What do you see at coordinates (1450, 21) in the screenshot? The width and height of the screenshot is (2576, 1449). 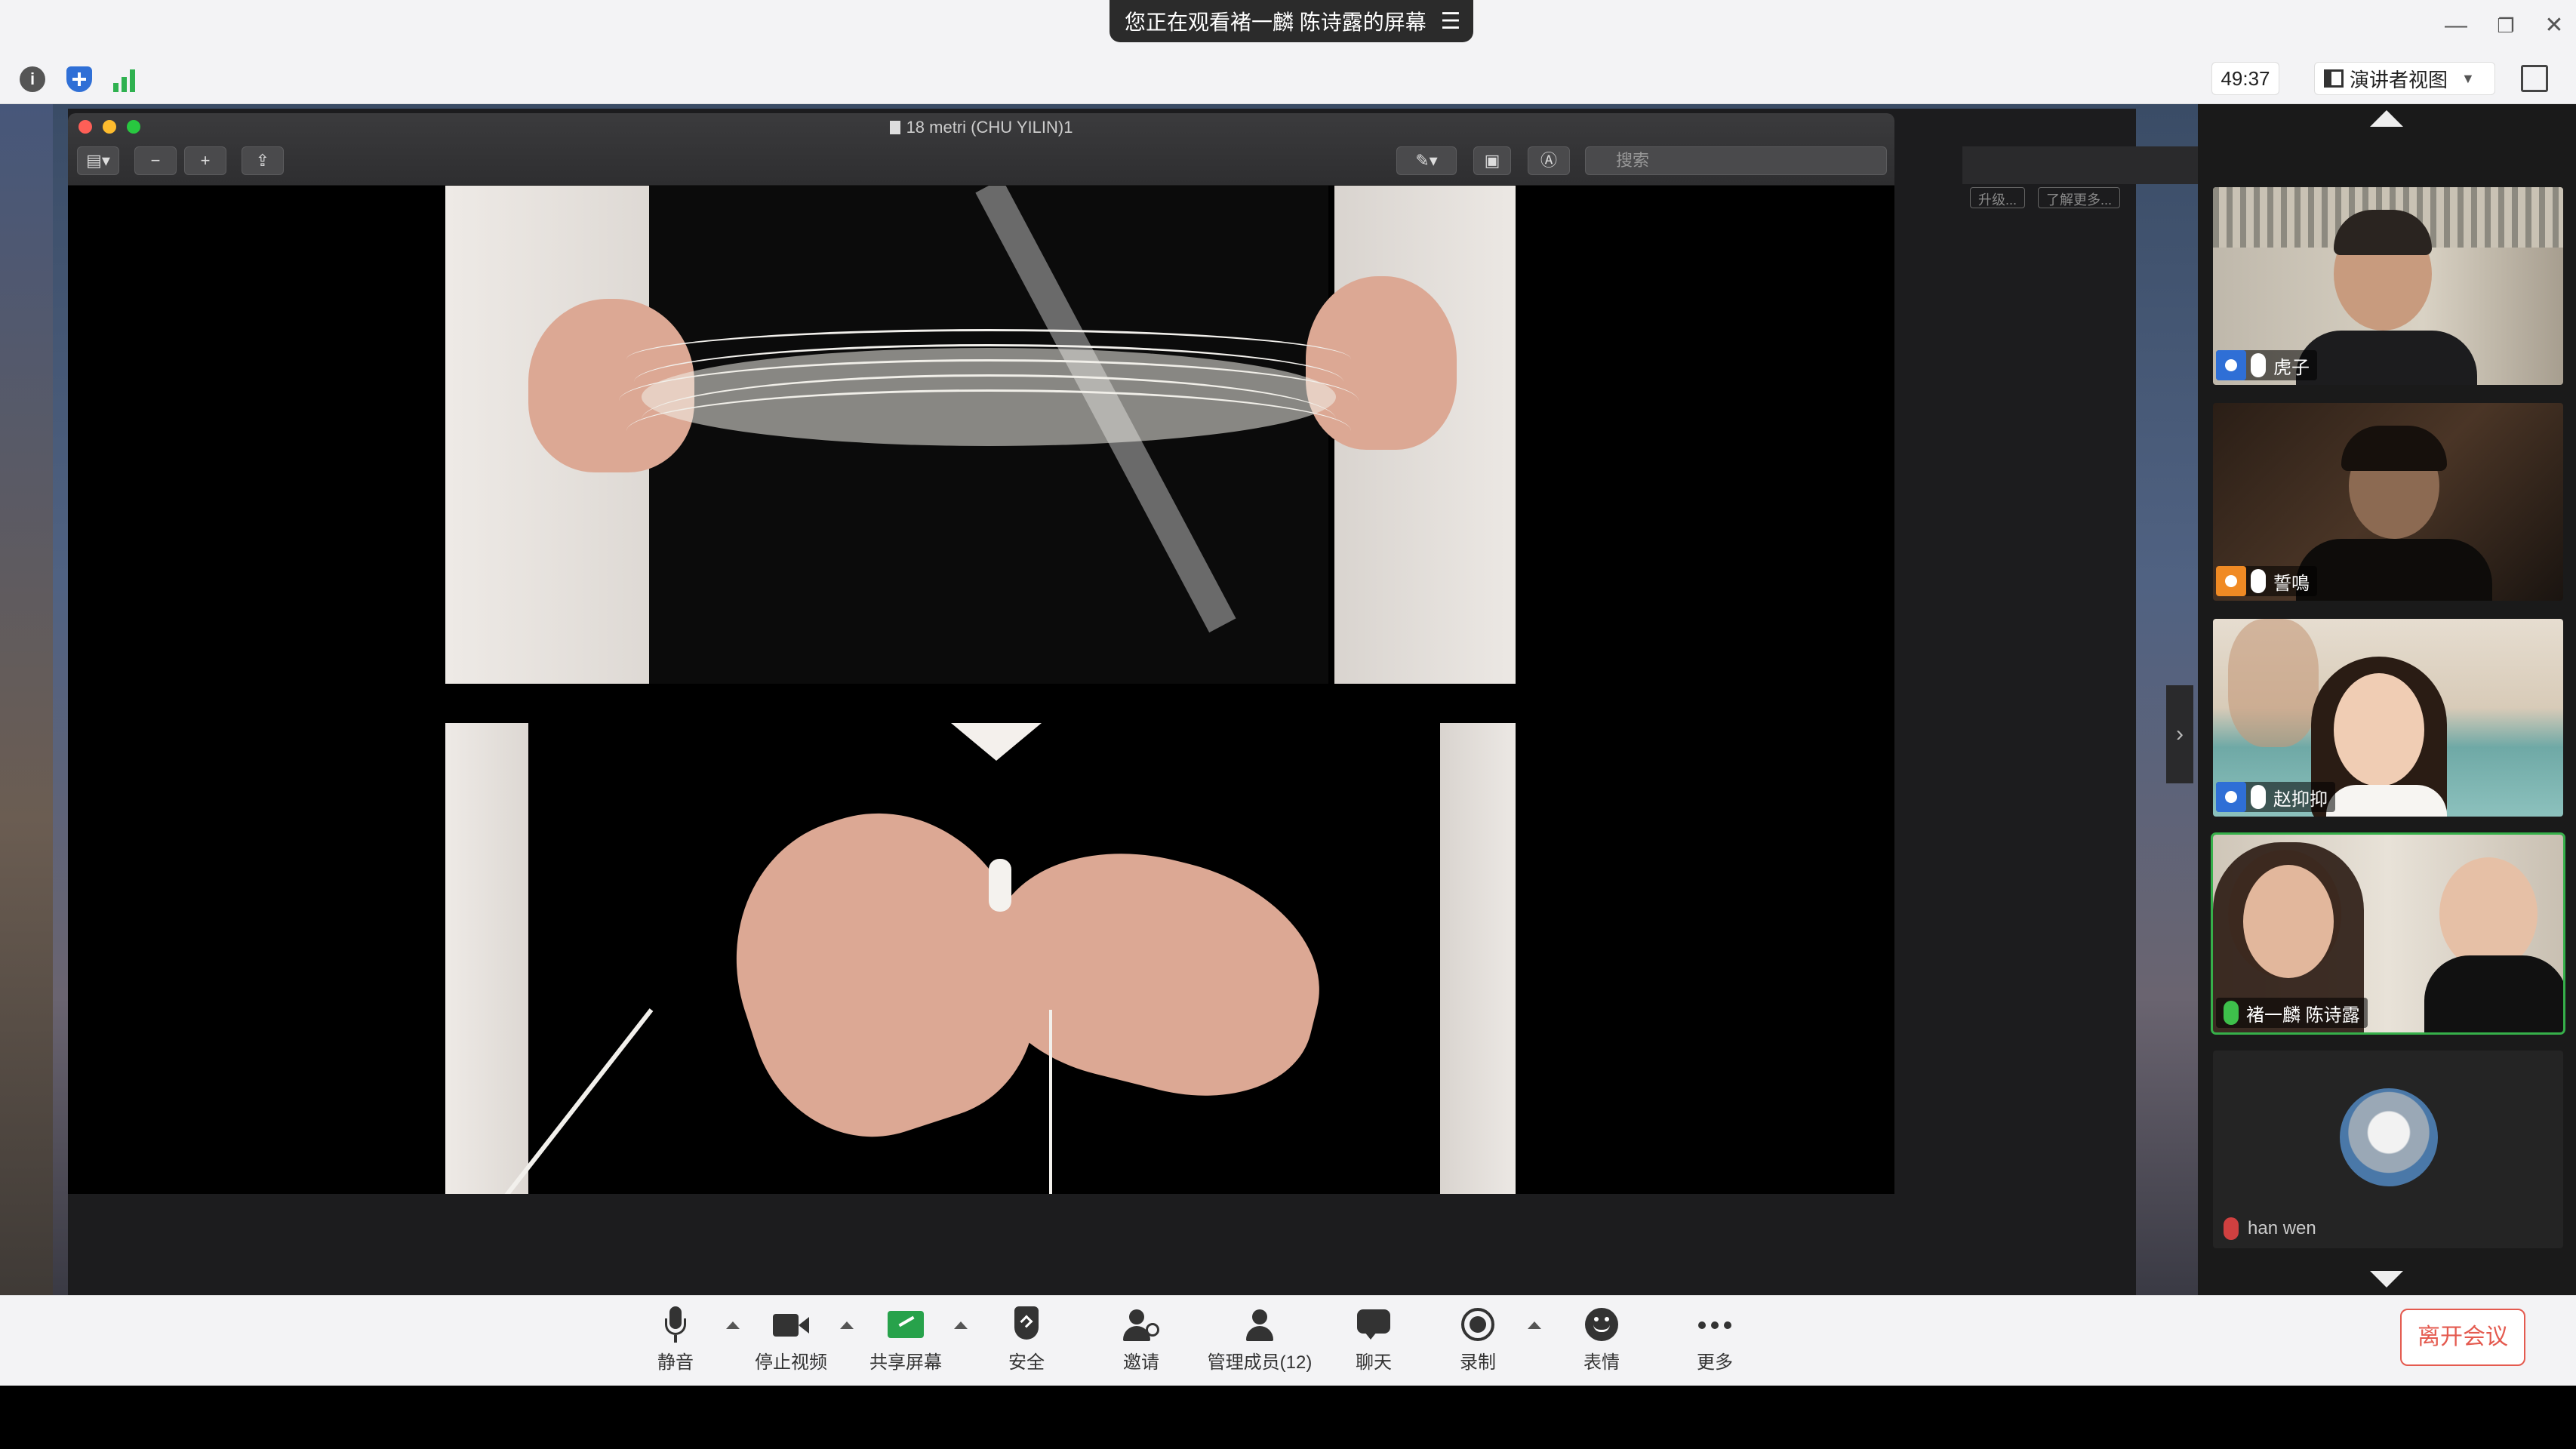 I see `list-menu-icon: ☰` at bounding box center [1450, 21].